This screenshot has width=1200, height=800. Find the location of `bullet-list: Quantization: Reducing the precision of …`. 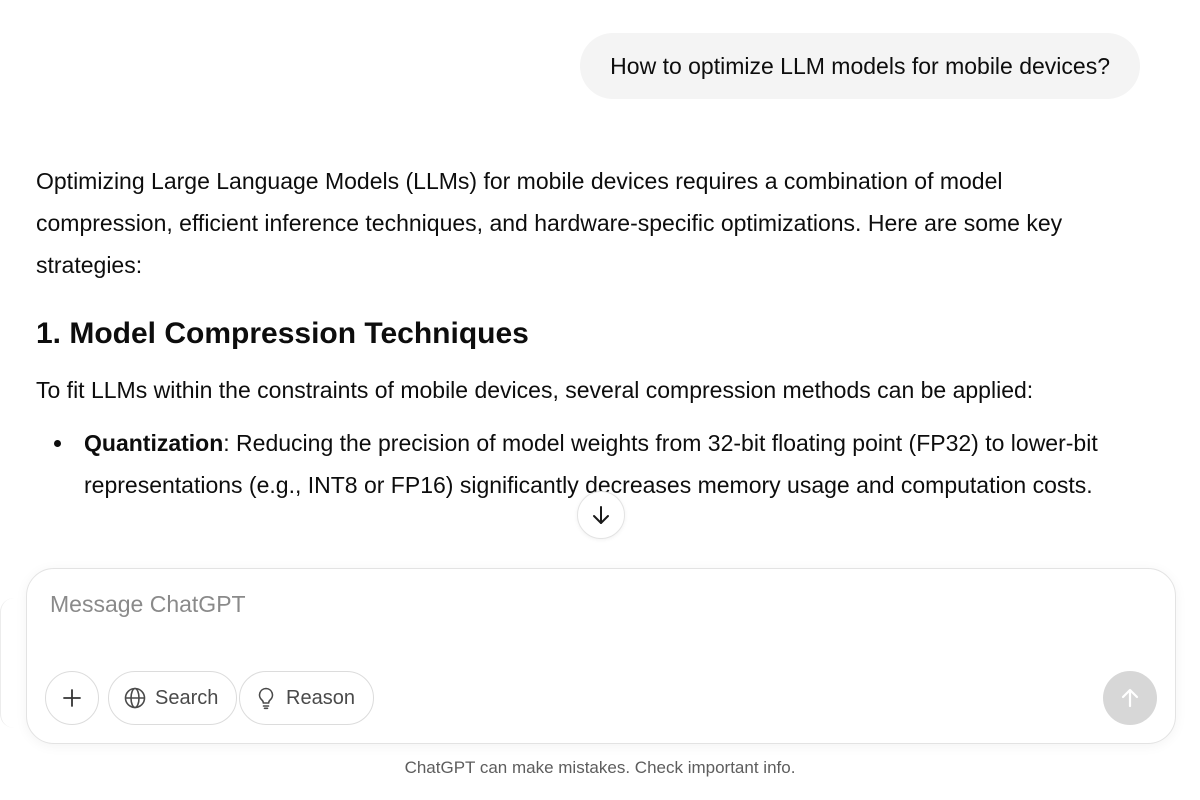

bullet-list: Quantization: Reducing the precision of … is located at coordinates (586, 464).